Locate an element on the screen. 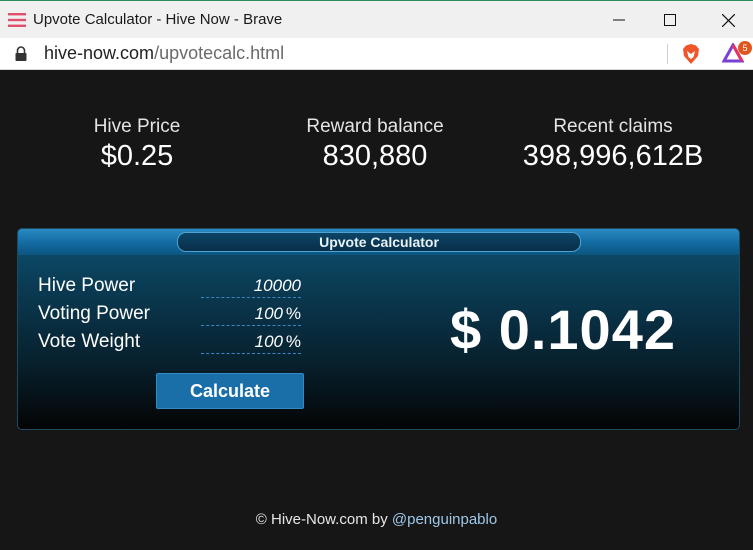 This screenshot has height=550, width=753. maximize-icon is located at coordinates (670, 20).